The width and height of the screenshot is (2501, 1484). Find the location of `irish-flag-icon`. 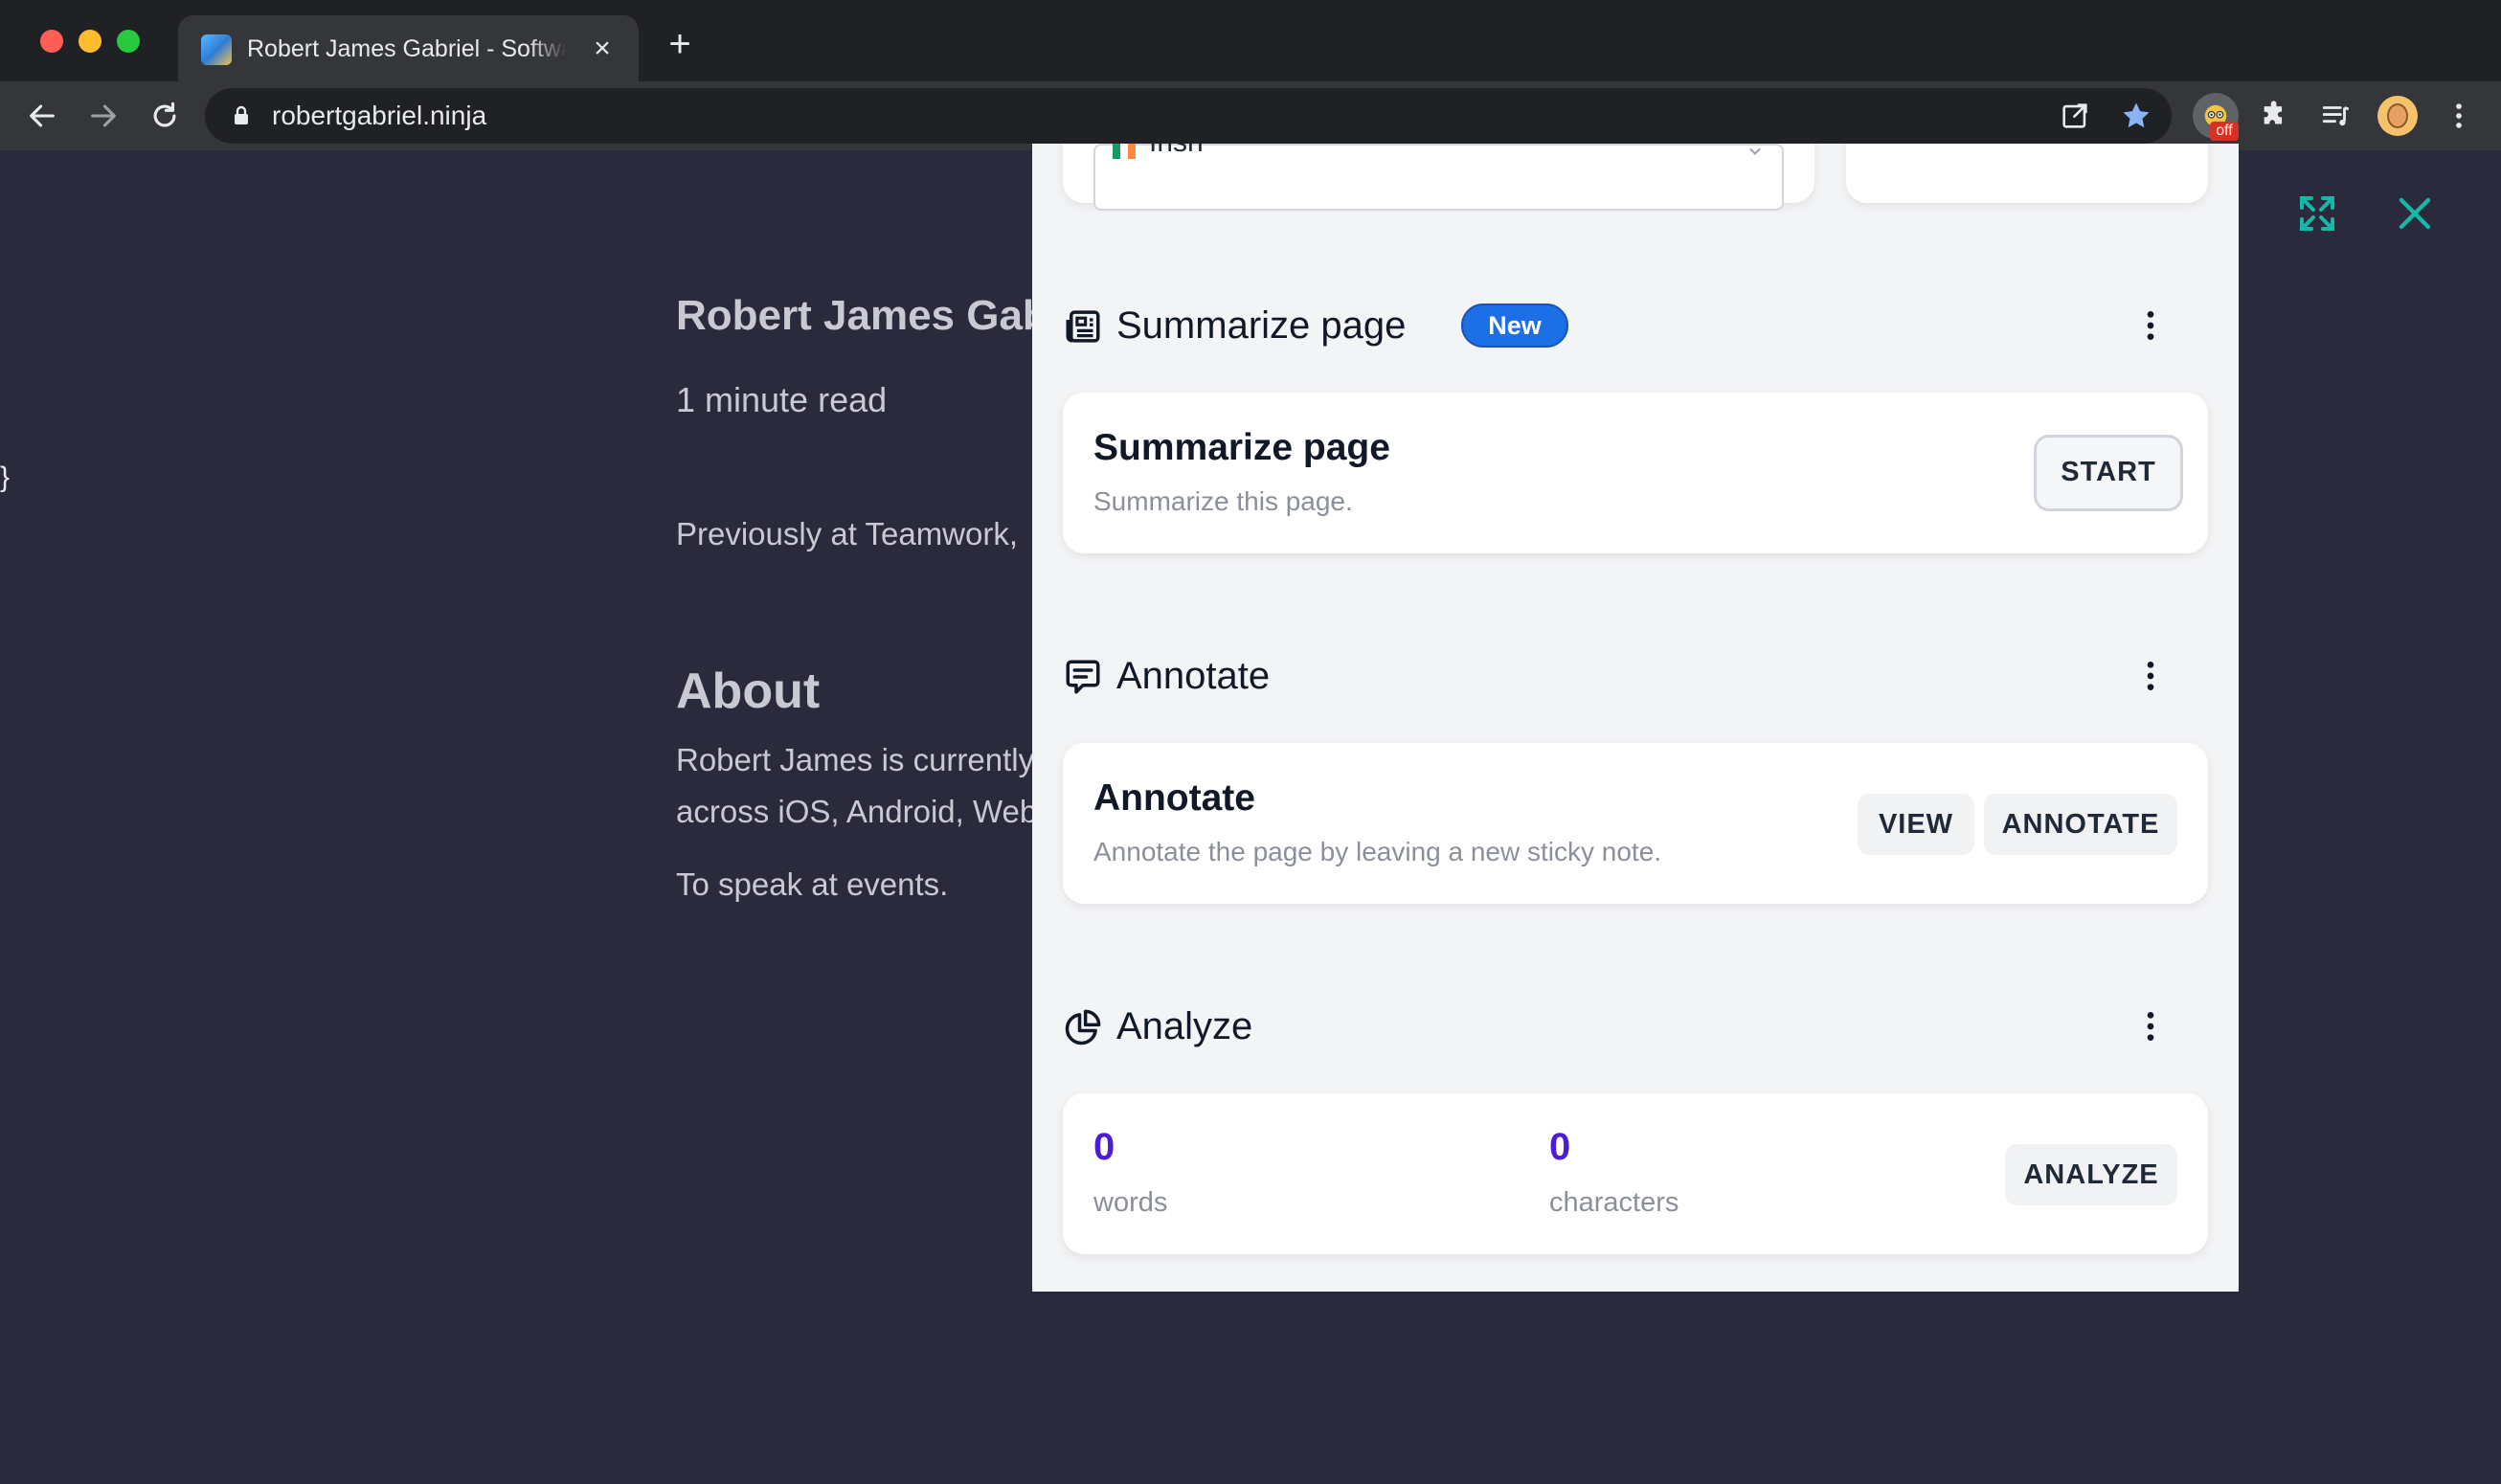

irish-flag-icon is located at coordinates (1124, 151).